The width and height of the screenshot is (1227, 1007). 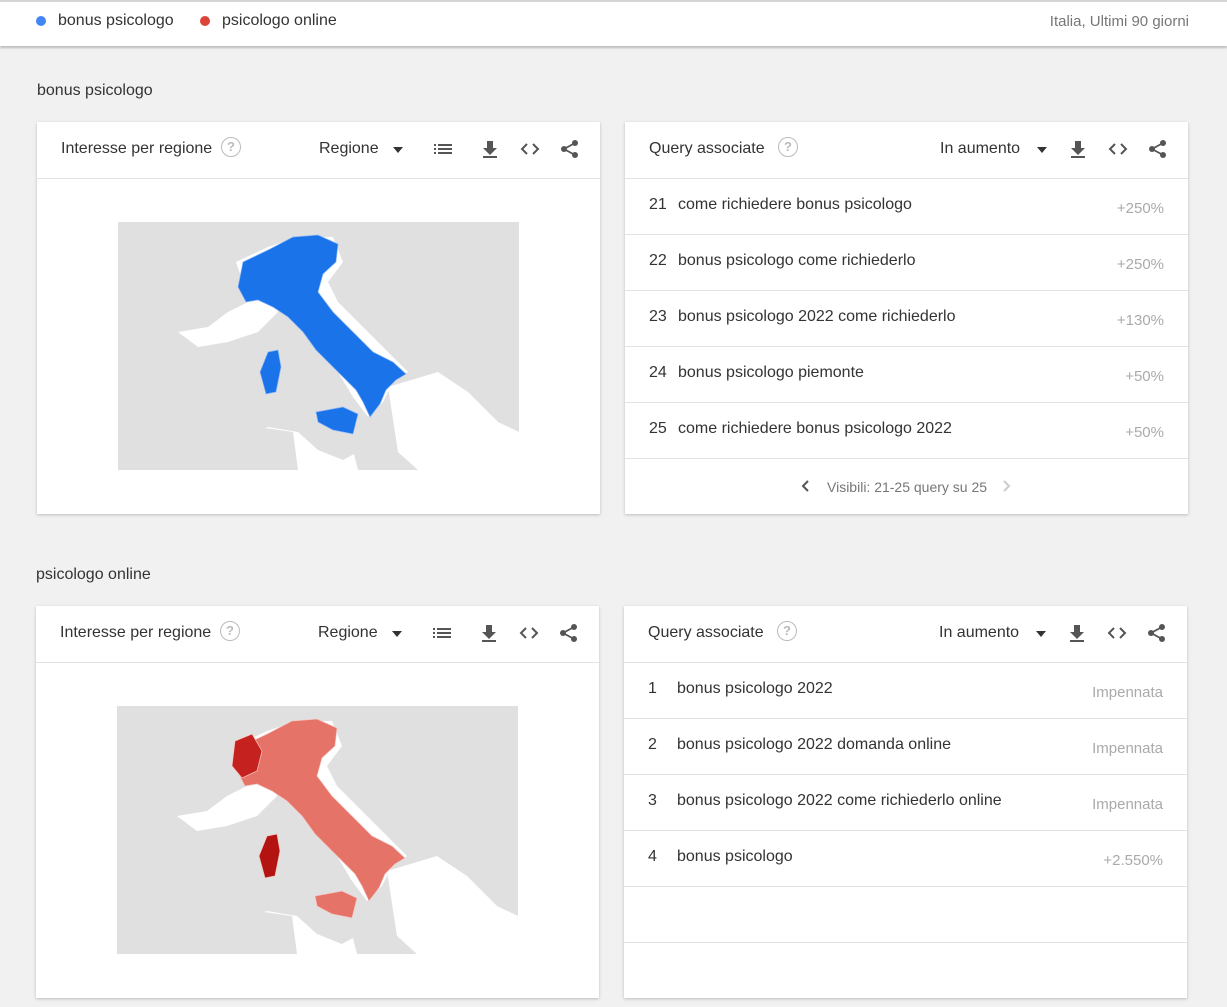 What do you see at coordinates (1006, 486) in the screenshot?
I see `chevron-right-icon` at bounding box center [1006, 486].